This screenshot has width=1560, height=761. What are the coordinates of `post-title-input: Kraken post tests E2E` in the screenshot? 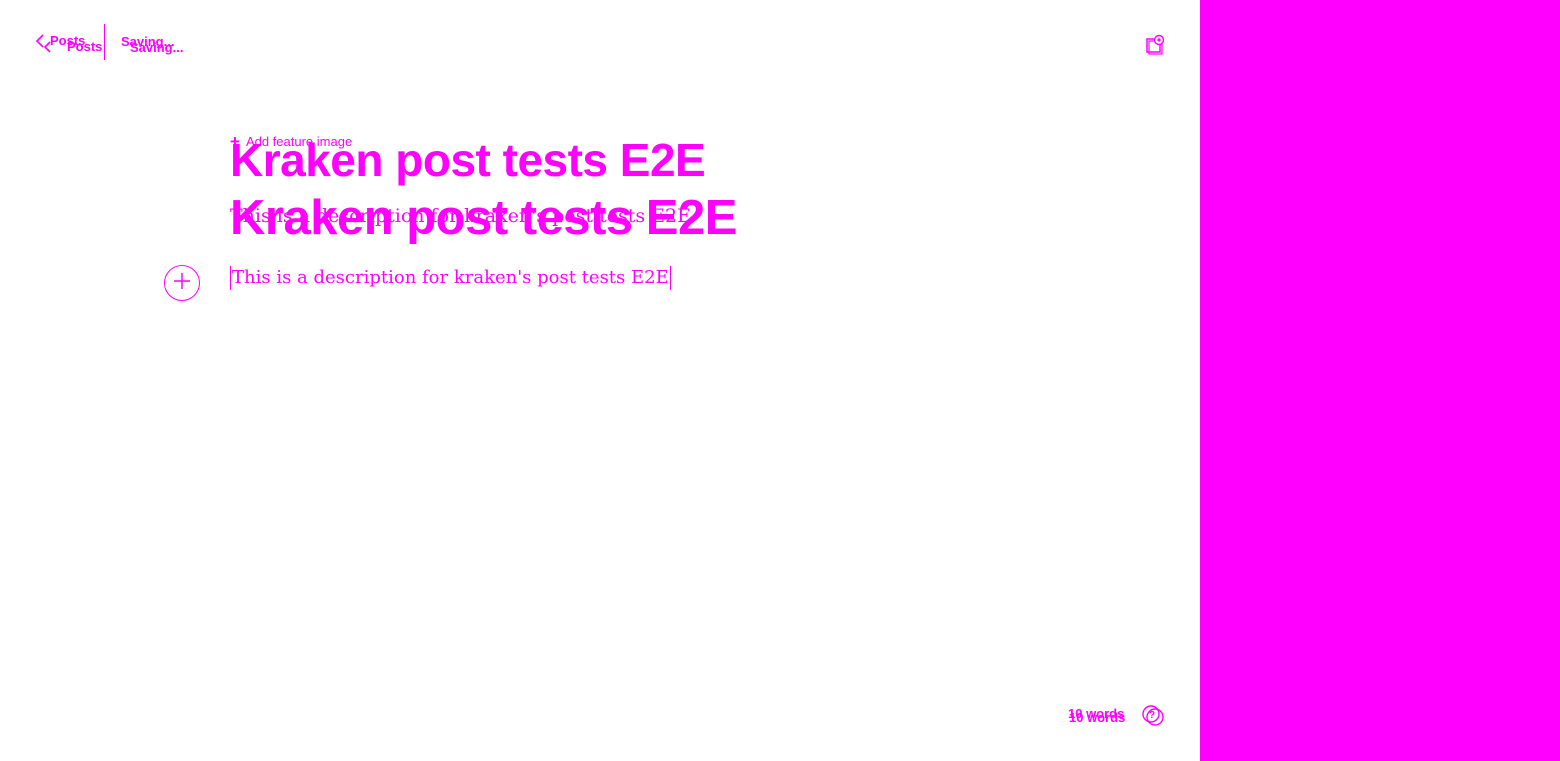 It's located at (483, 218).